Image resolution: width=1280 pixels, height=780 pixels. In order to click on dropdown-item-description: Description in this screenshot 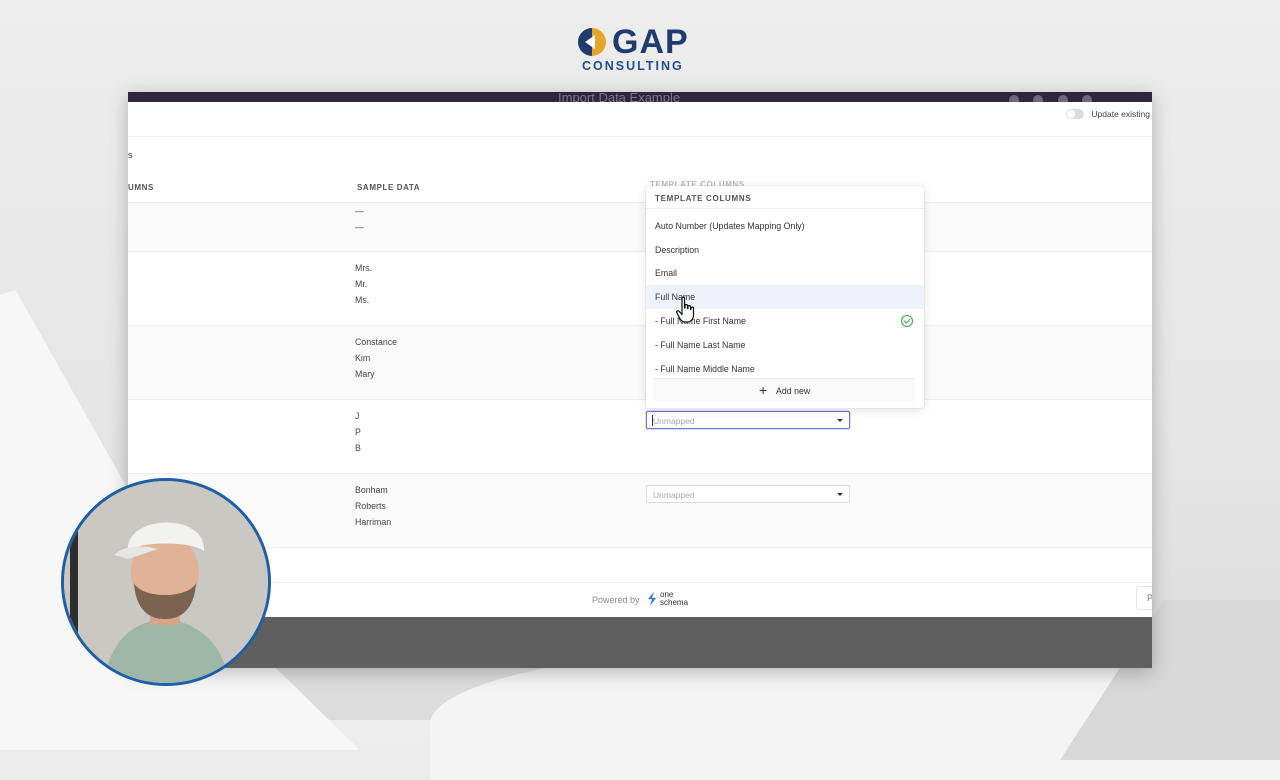, I will do `click(785, 250)`.